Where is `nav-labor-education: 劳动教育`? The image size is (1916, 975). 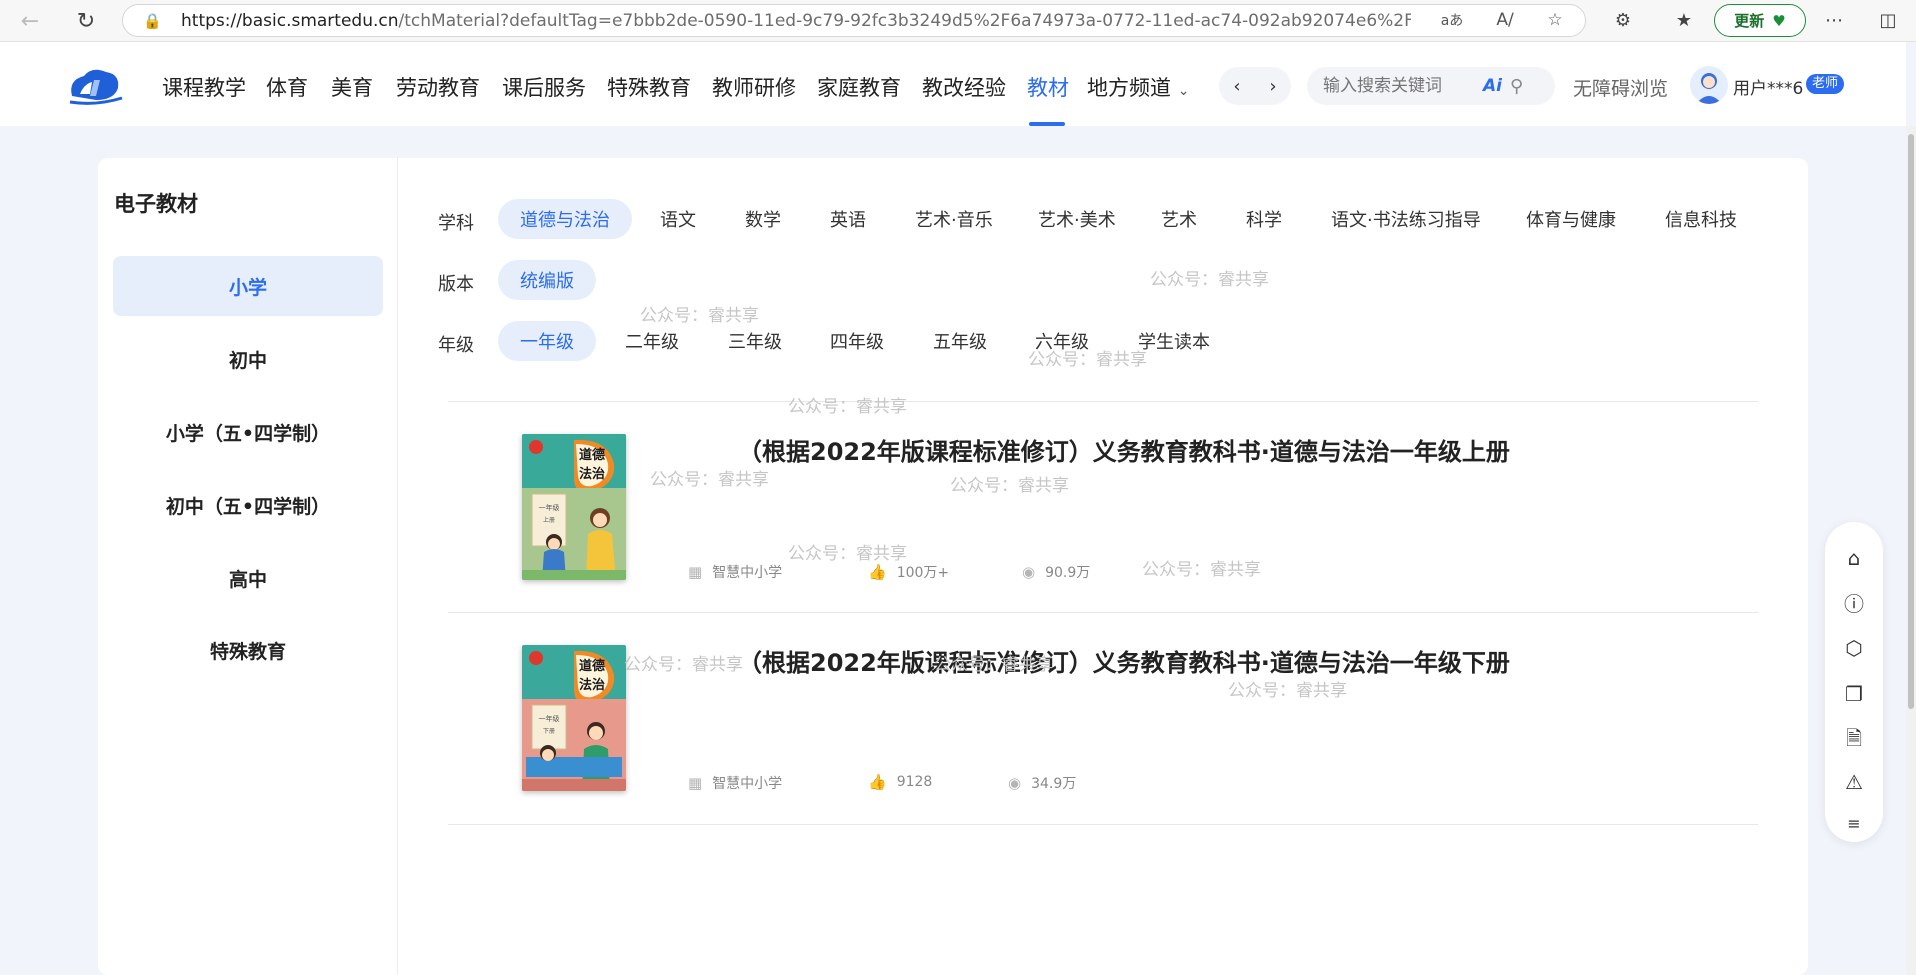
nav-labor-education: 劳动教育 is located at coordinates (438, 87).